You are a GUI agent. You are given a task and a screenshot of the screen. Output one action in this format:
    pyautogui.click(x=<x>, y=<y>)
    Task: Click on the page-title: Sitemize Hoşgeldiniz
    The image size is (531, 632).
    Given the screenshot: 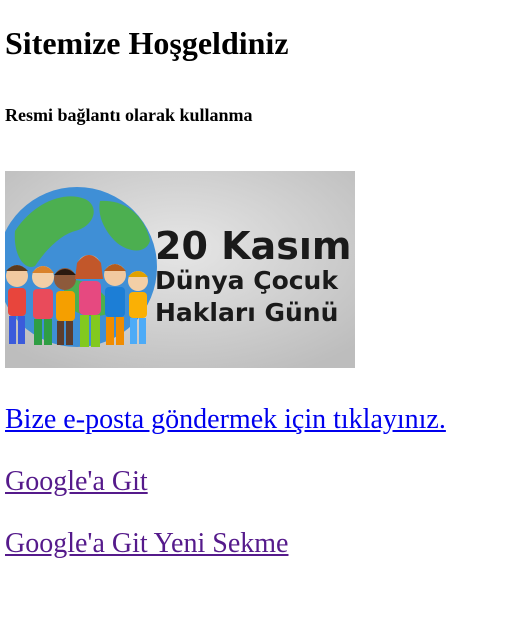 What is the action you would take?
    pyautogui.click(x=147, y=43)
    